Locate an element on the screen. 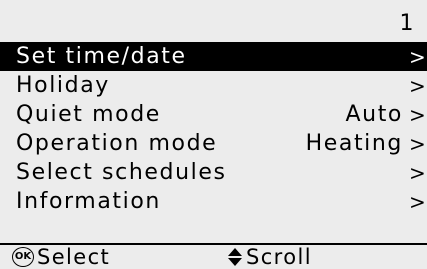 This screenshot has height=269, width=427. menu-item-label: Information is located at coordinates (88, 201).